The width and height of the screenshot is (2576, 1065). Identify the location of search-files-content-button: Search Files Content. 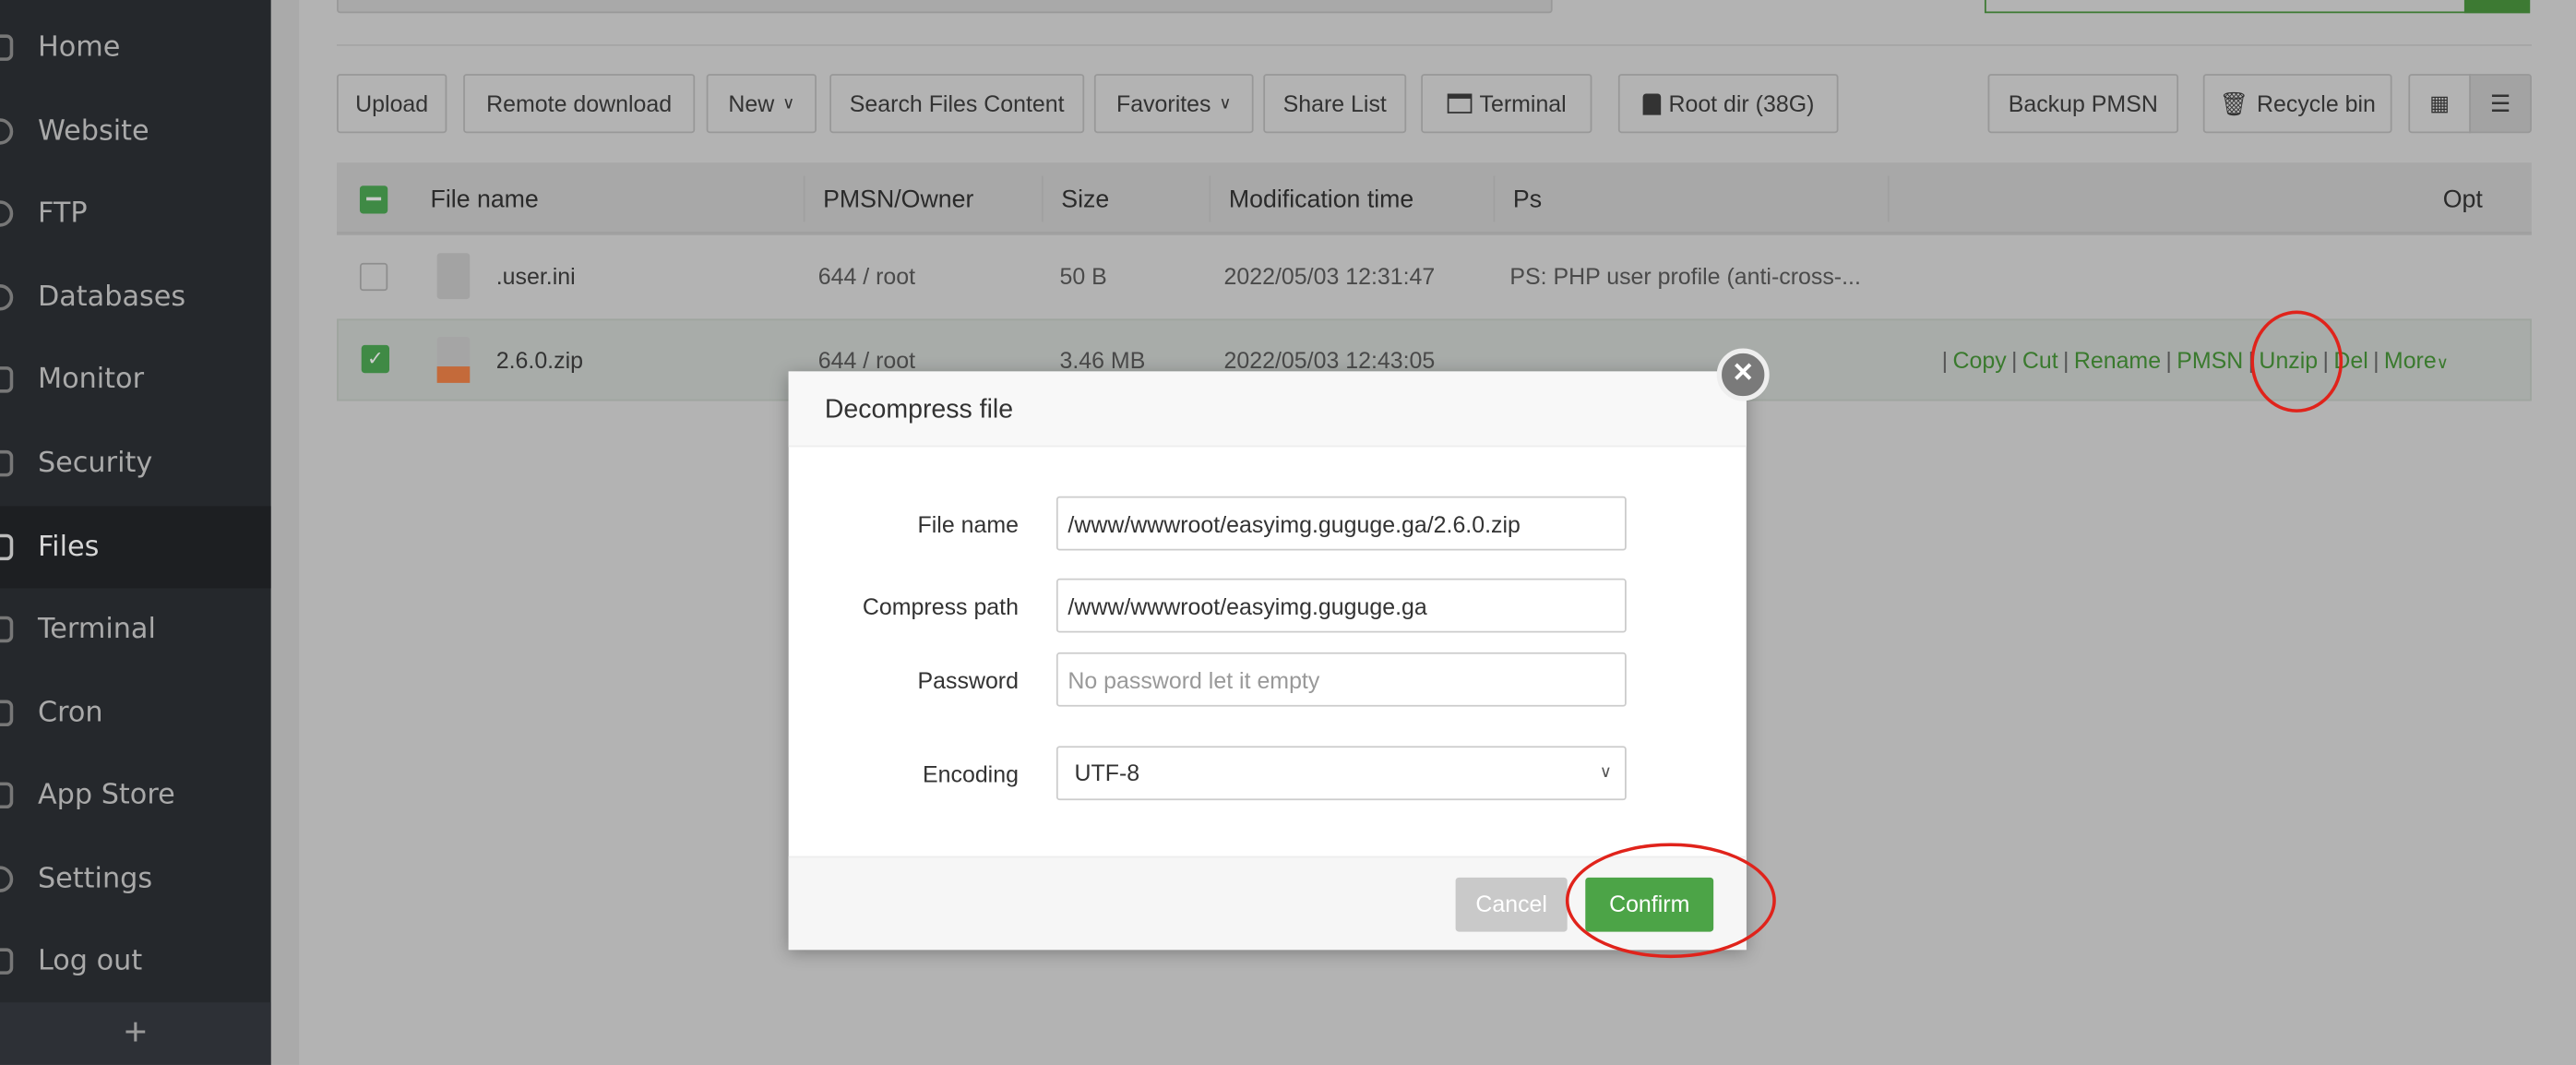
(957, 104).